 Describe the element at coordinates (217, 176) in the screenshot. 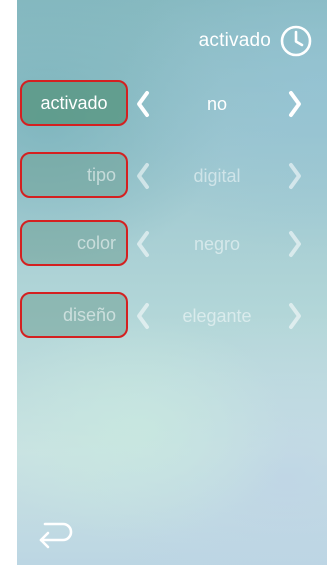

I see `setting-value-tipo: digital` at that location.